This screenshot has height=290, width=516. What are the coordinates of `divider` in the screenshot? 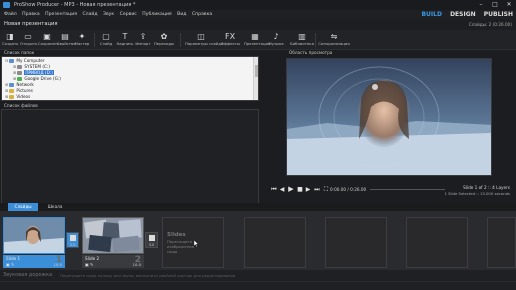 It's located at (258, 281).